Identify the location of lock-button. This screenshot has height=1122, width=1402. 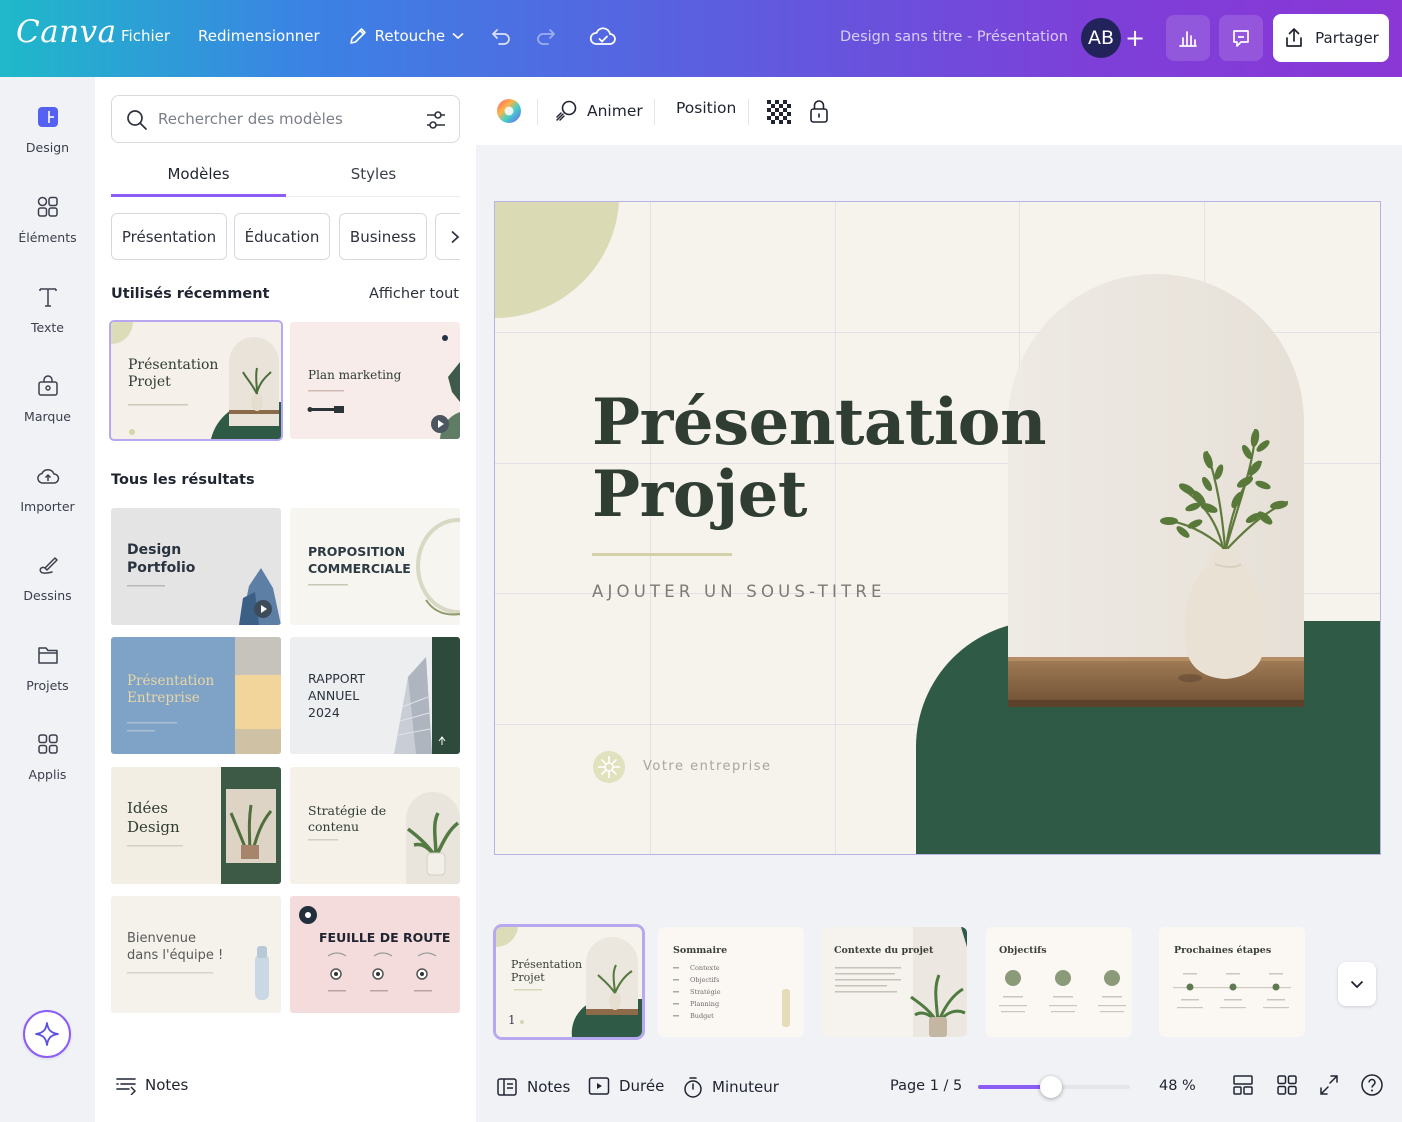
(823, 111).